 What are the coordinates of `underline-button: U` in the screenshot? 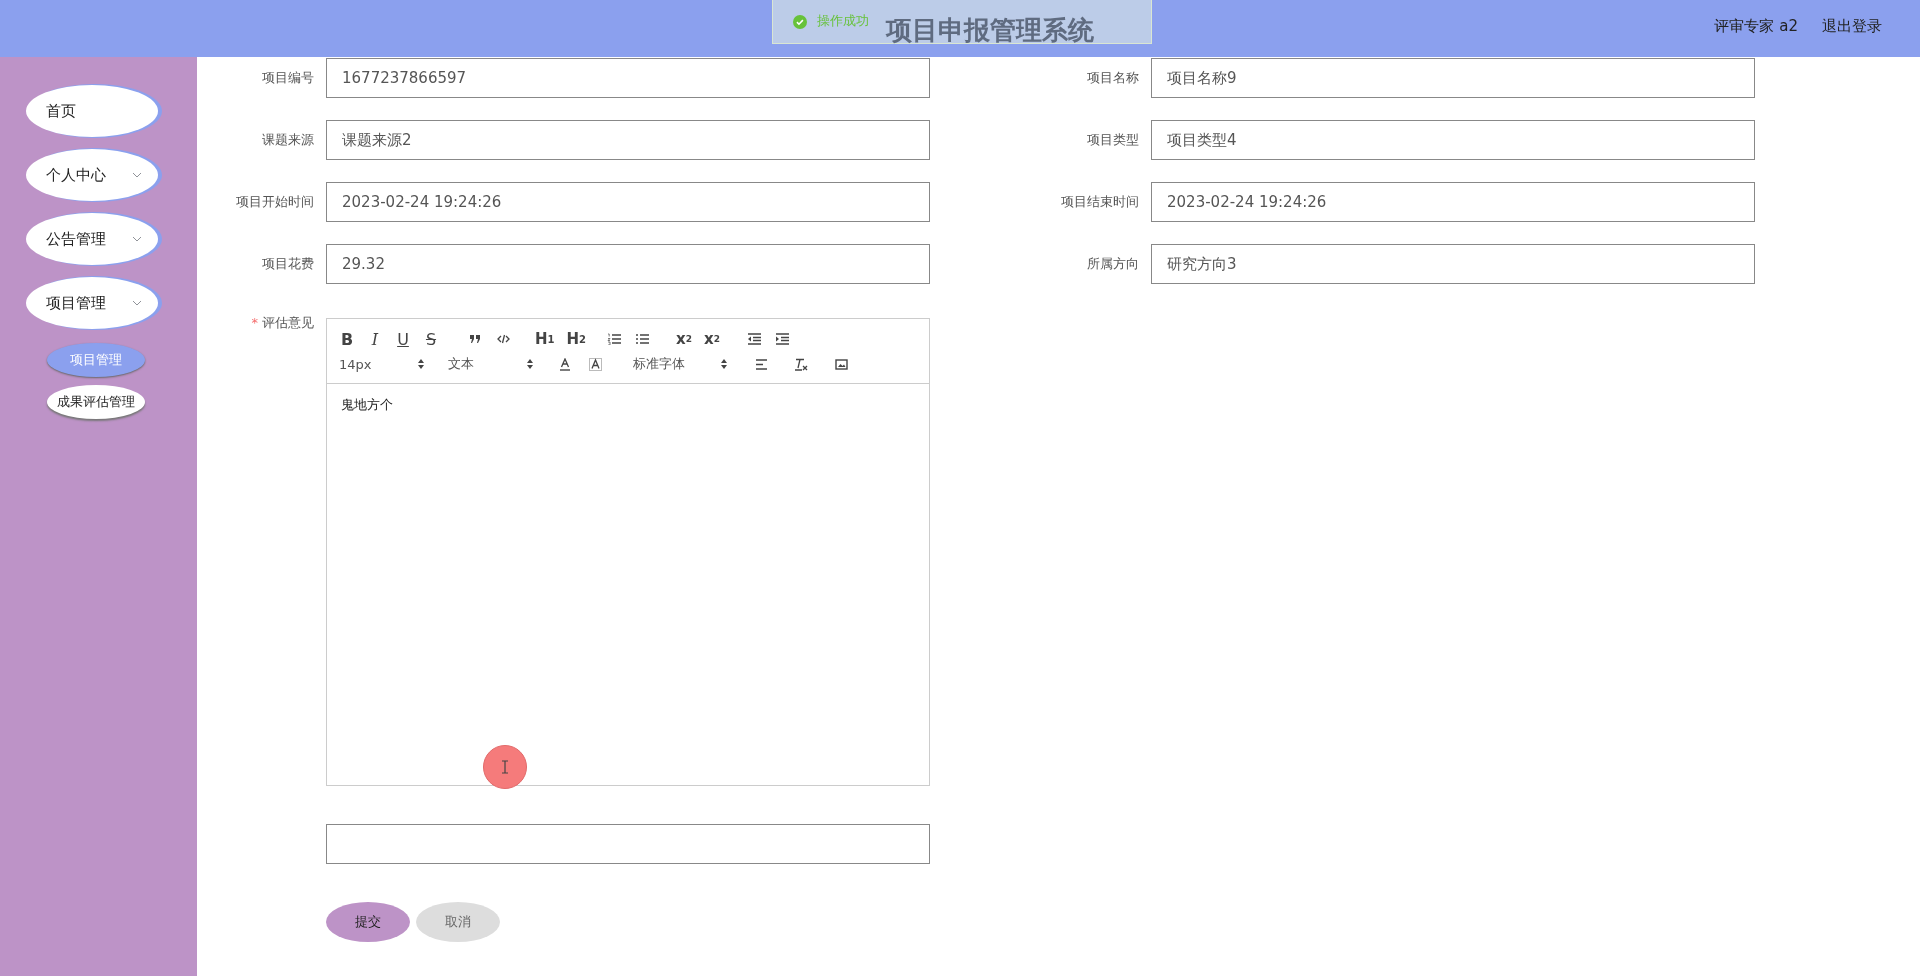 It's located at (403, 339).